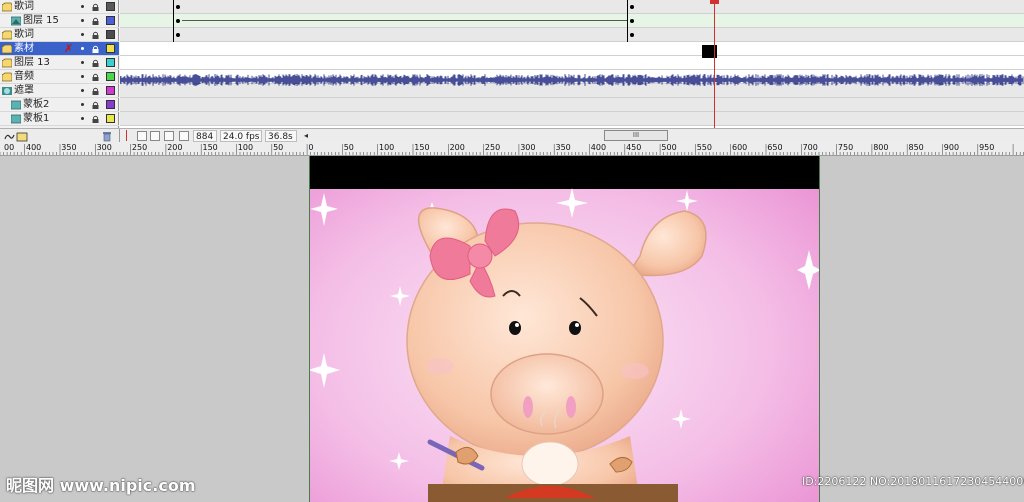 Image resolution: width=1024 pixels, height=502 pixels. What do you see at coordinates (348, 147) in the screenshot?
I see `ruler-tick-label: 50` at bounding box center [348, 147].